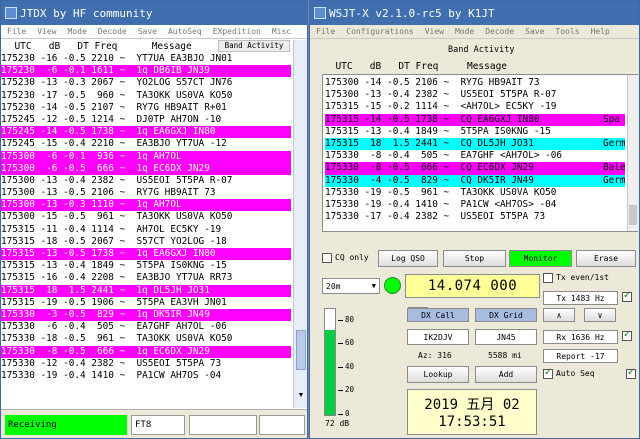 The height and width of the screenshot is (439, 640). Describe the element at coordinates (434, 31) in the screenshot. I see `wsjt-menu-view: View` at that location.